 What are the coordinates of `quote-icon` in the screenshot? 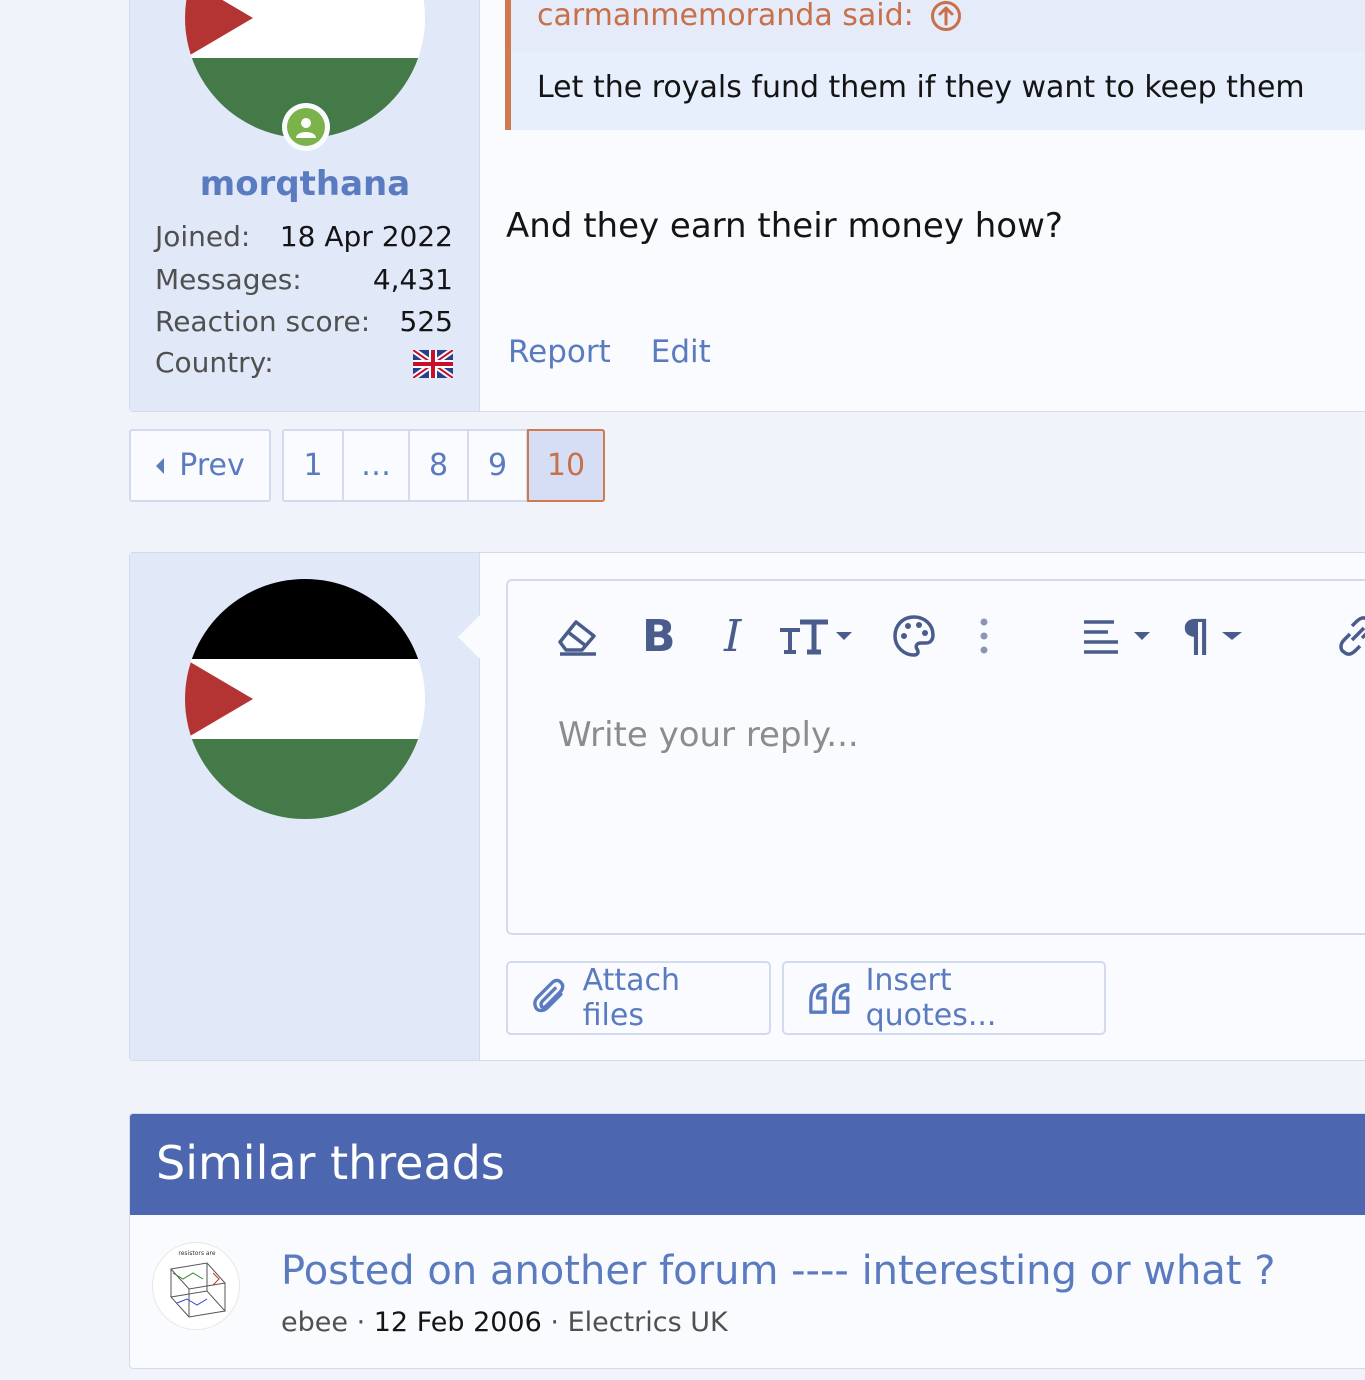 It's located at (829, 998).